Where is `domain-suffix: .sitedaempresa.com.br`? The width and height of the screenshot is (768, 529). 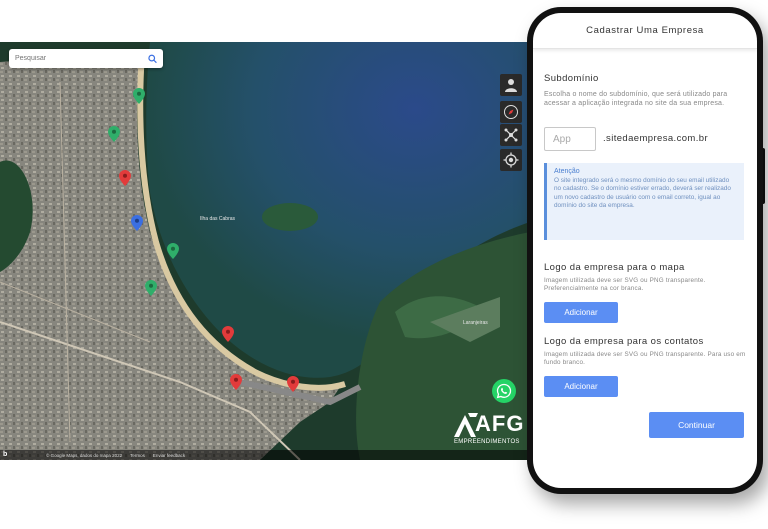 domain-suffix: .sitedaempresa.com.br is located at coordinates (656, 138).